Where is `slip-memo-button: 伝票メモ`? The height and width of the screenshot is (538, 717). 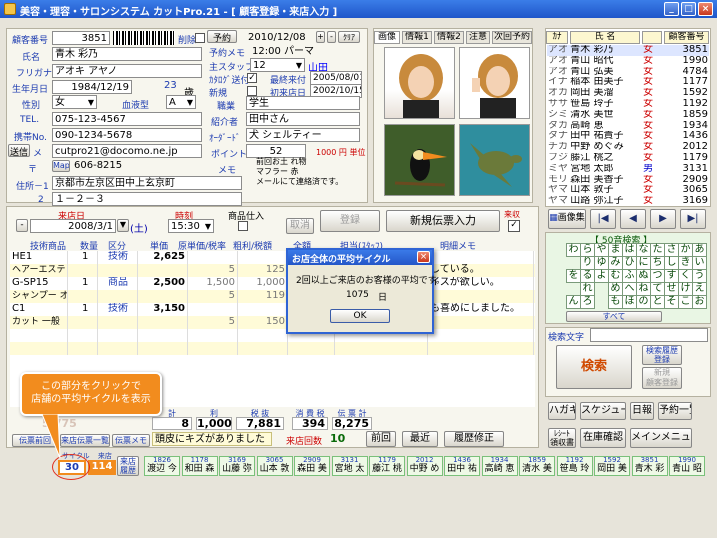 slip-memo-button: 伝票メモ is located at coordinates (131, 440).